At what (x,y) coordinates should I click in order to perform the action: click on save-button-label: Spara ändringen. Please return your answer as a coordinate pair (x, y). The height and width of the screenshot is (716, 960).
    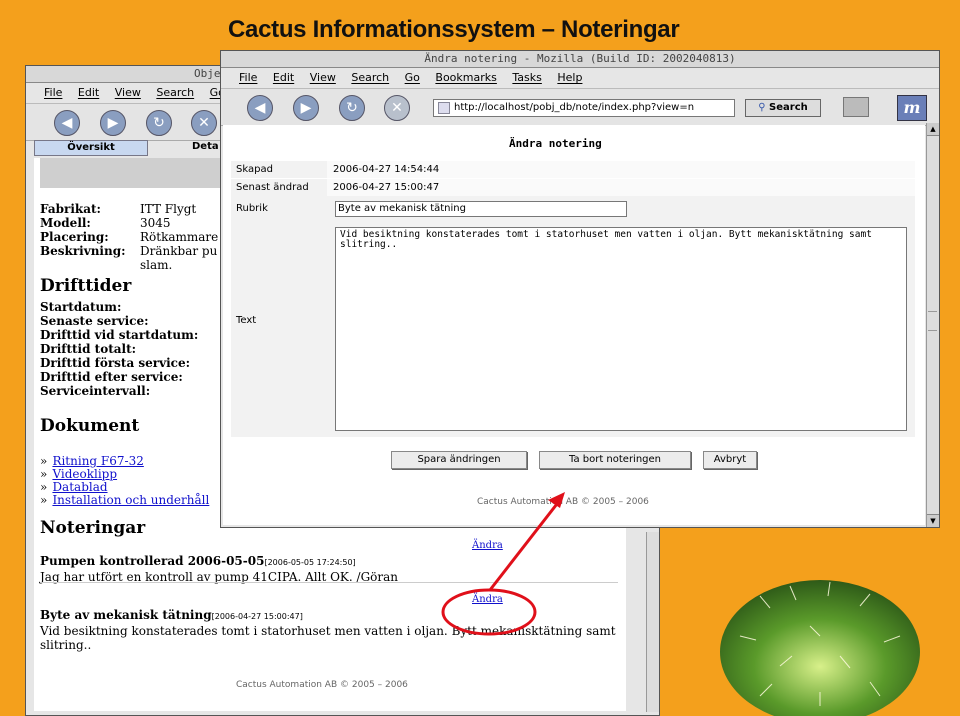
    Looking at the image, I should click on (459, 459).